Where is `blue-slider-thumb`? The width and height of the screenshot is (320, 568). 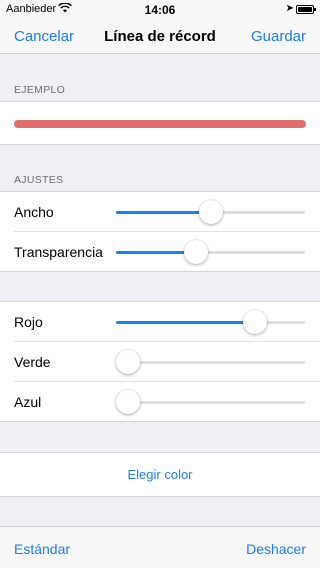 blue-slider-thumb is located at coordinates (128, 402).